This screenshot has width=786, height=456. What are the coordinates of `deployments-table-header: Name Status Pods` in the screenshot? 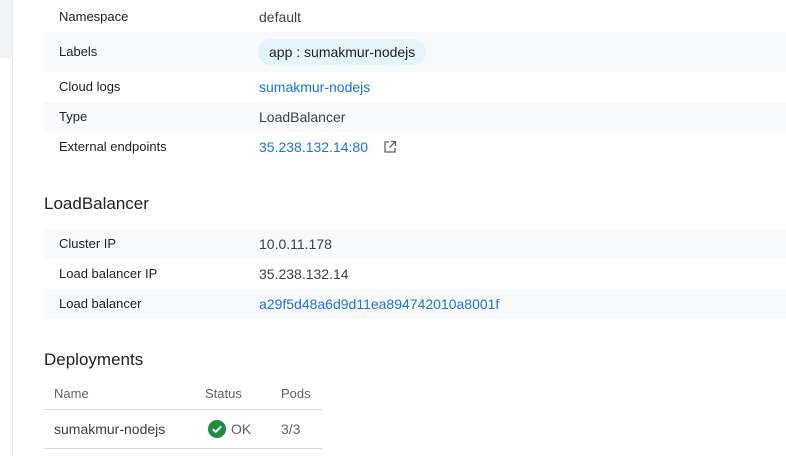 It's located at (183, 394).